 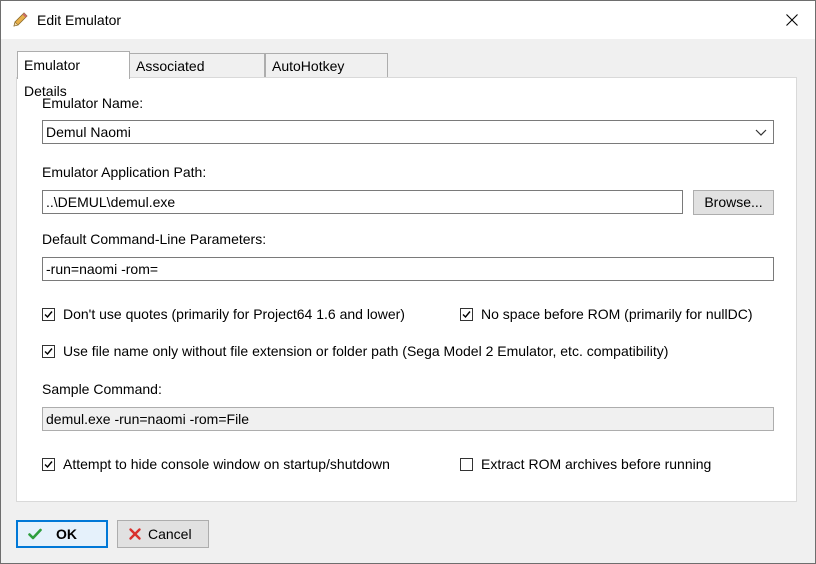 What do you see at coordinates (148, 419) in the screenshot?
I see `sample-command-value: demul.exe -run=naomi -rom=File` at bounding box center [148, 419].